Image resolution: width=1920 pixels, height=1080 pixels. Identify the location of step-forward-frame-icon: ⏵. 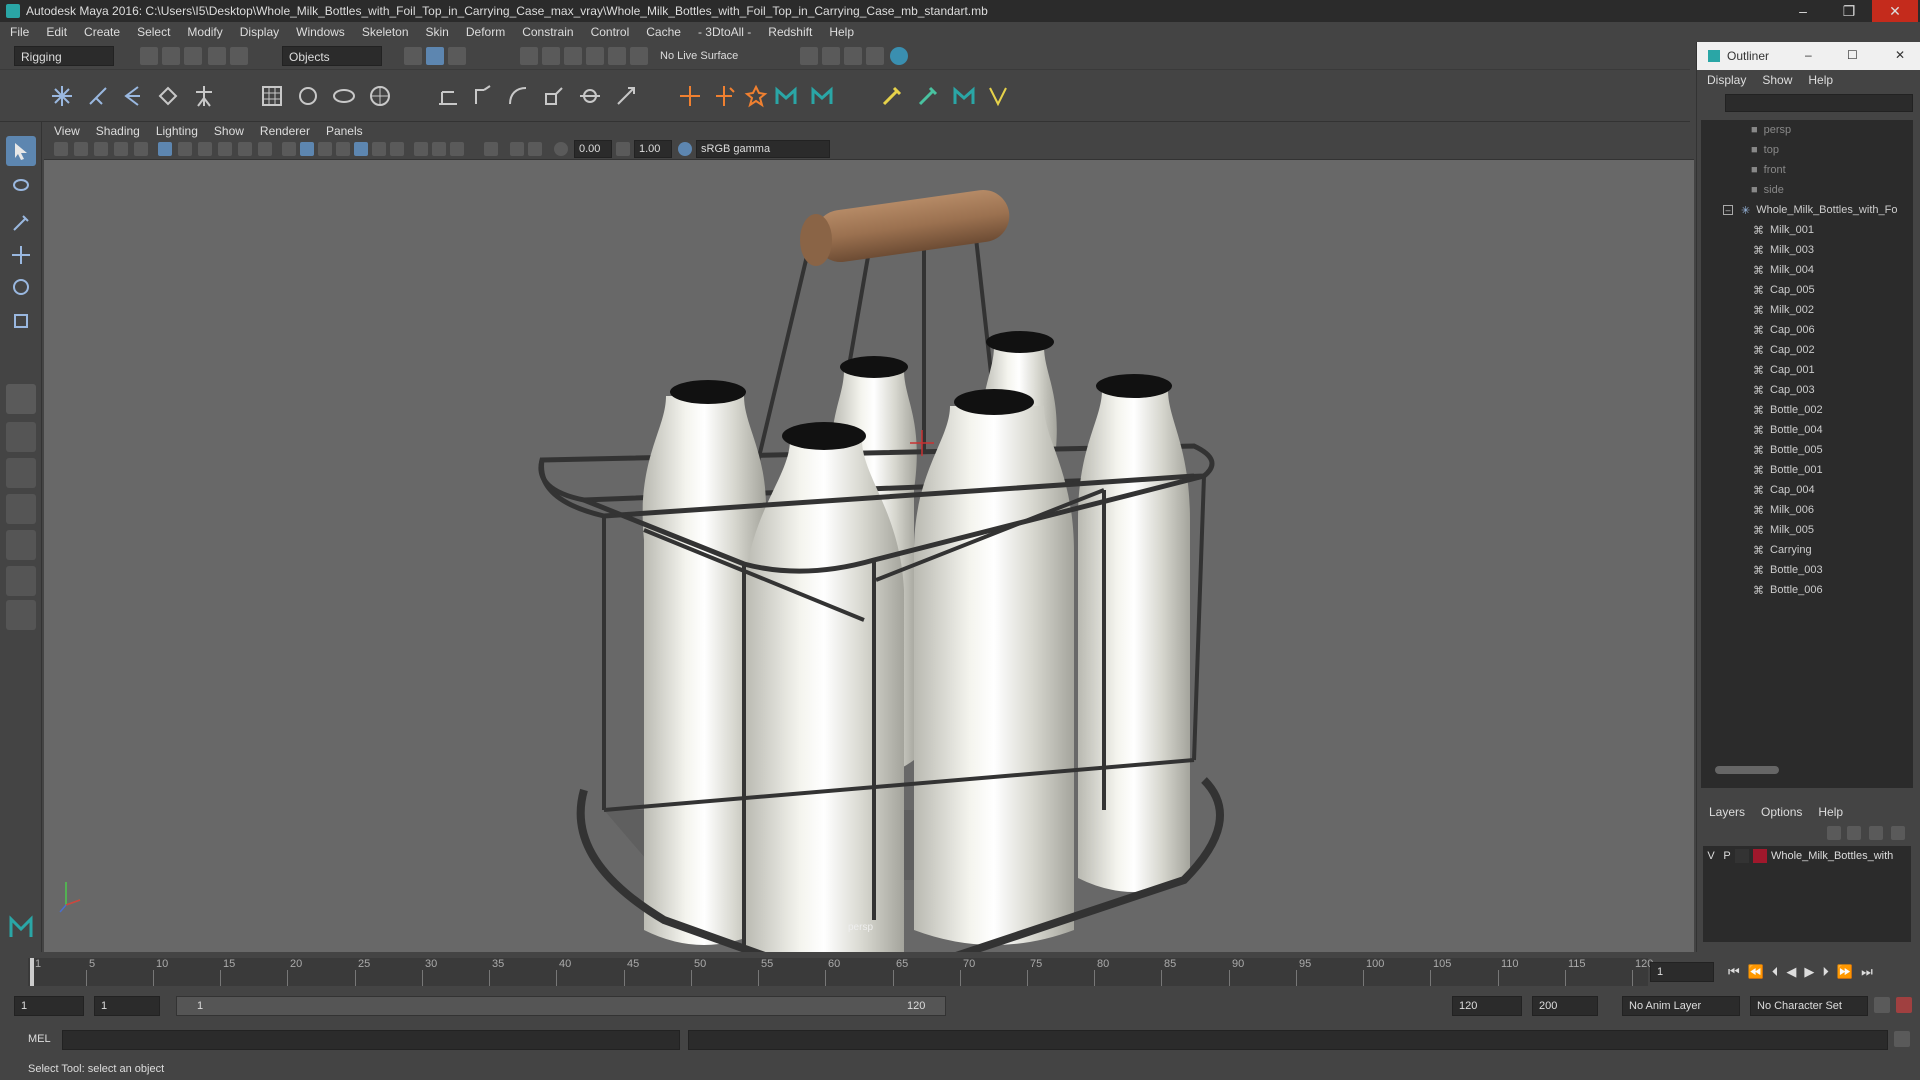
(1825, 972).